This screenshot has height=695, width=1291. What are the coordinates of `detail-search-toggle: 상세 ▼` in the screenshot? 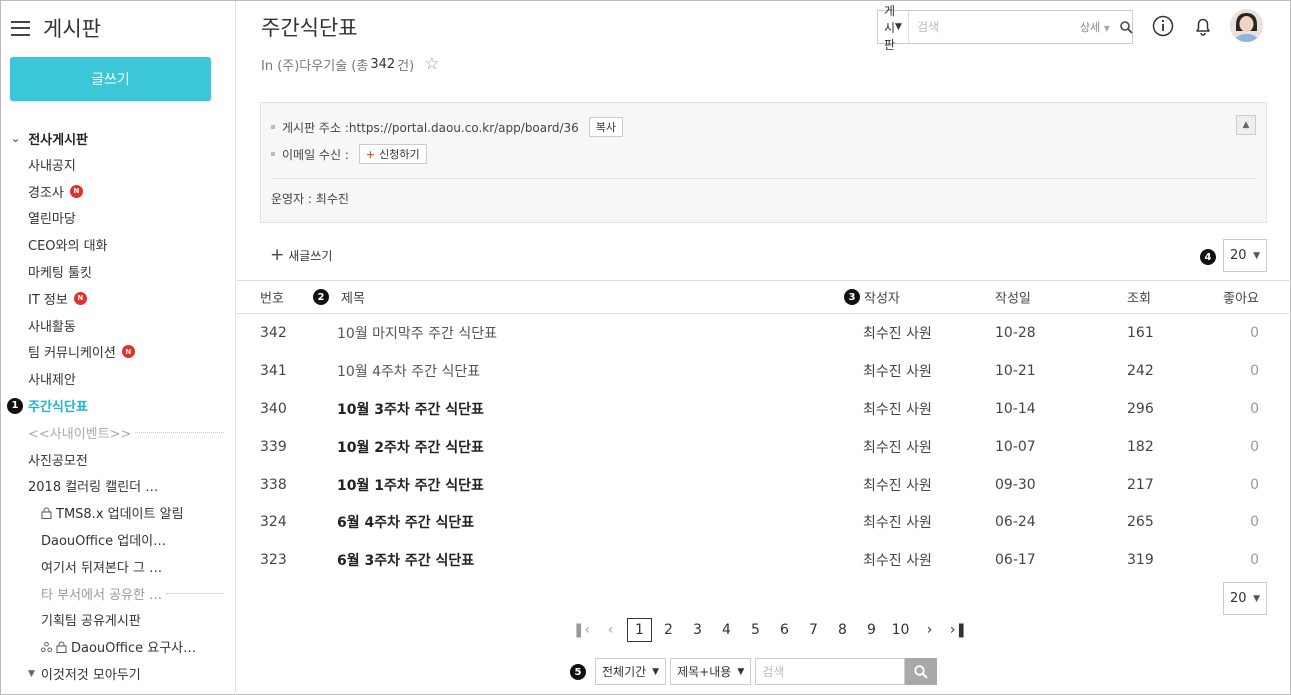 It's located at (1095, 27).